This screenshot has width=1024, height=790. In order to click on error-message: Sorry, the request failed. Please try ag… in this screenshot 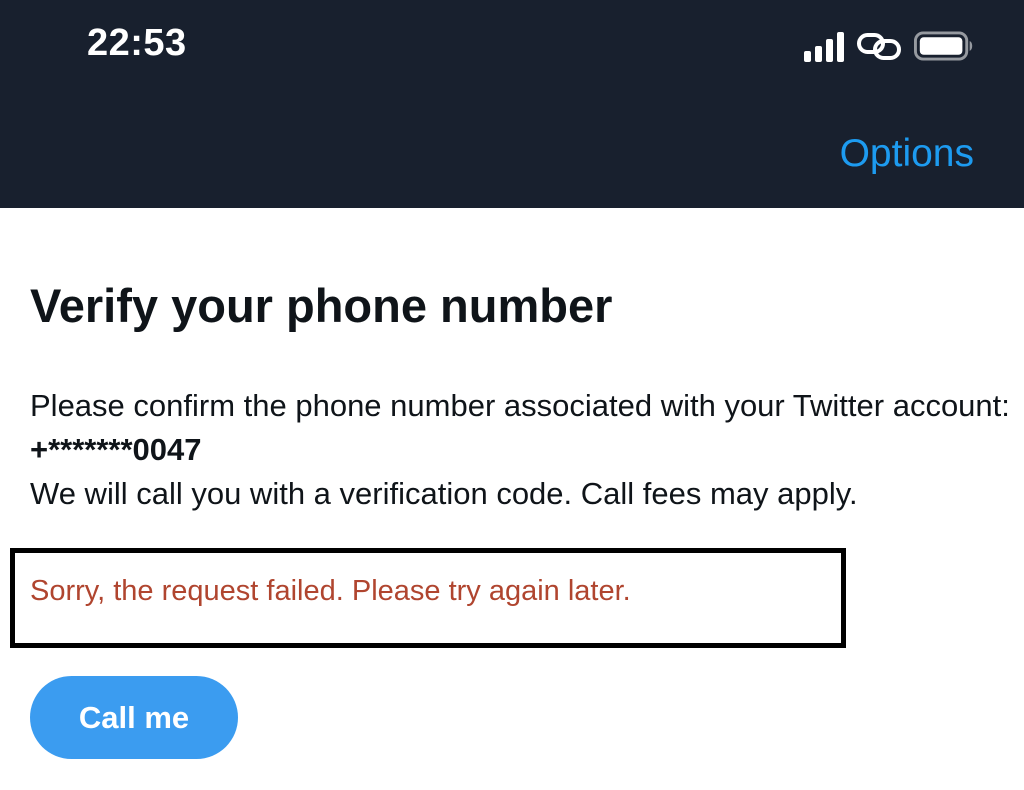, I will do `click(330, 591)`.